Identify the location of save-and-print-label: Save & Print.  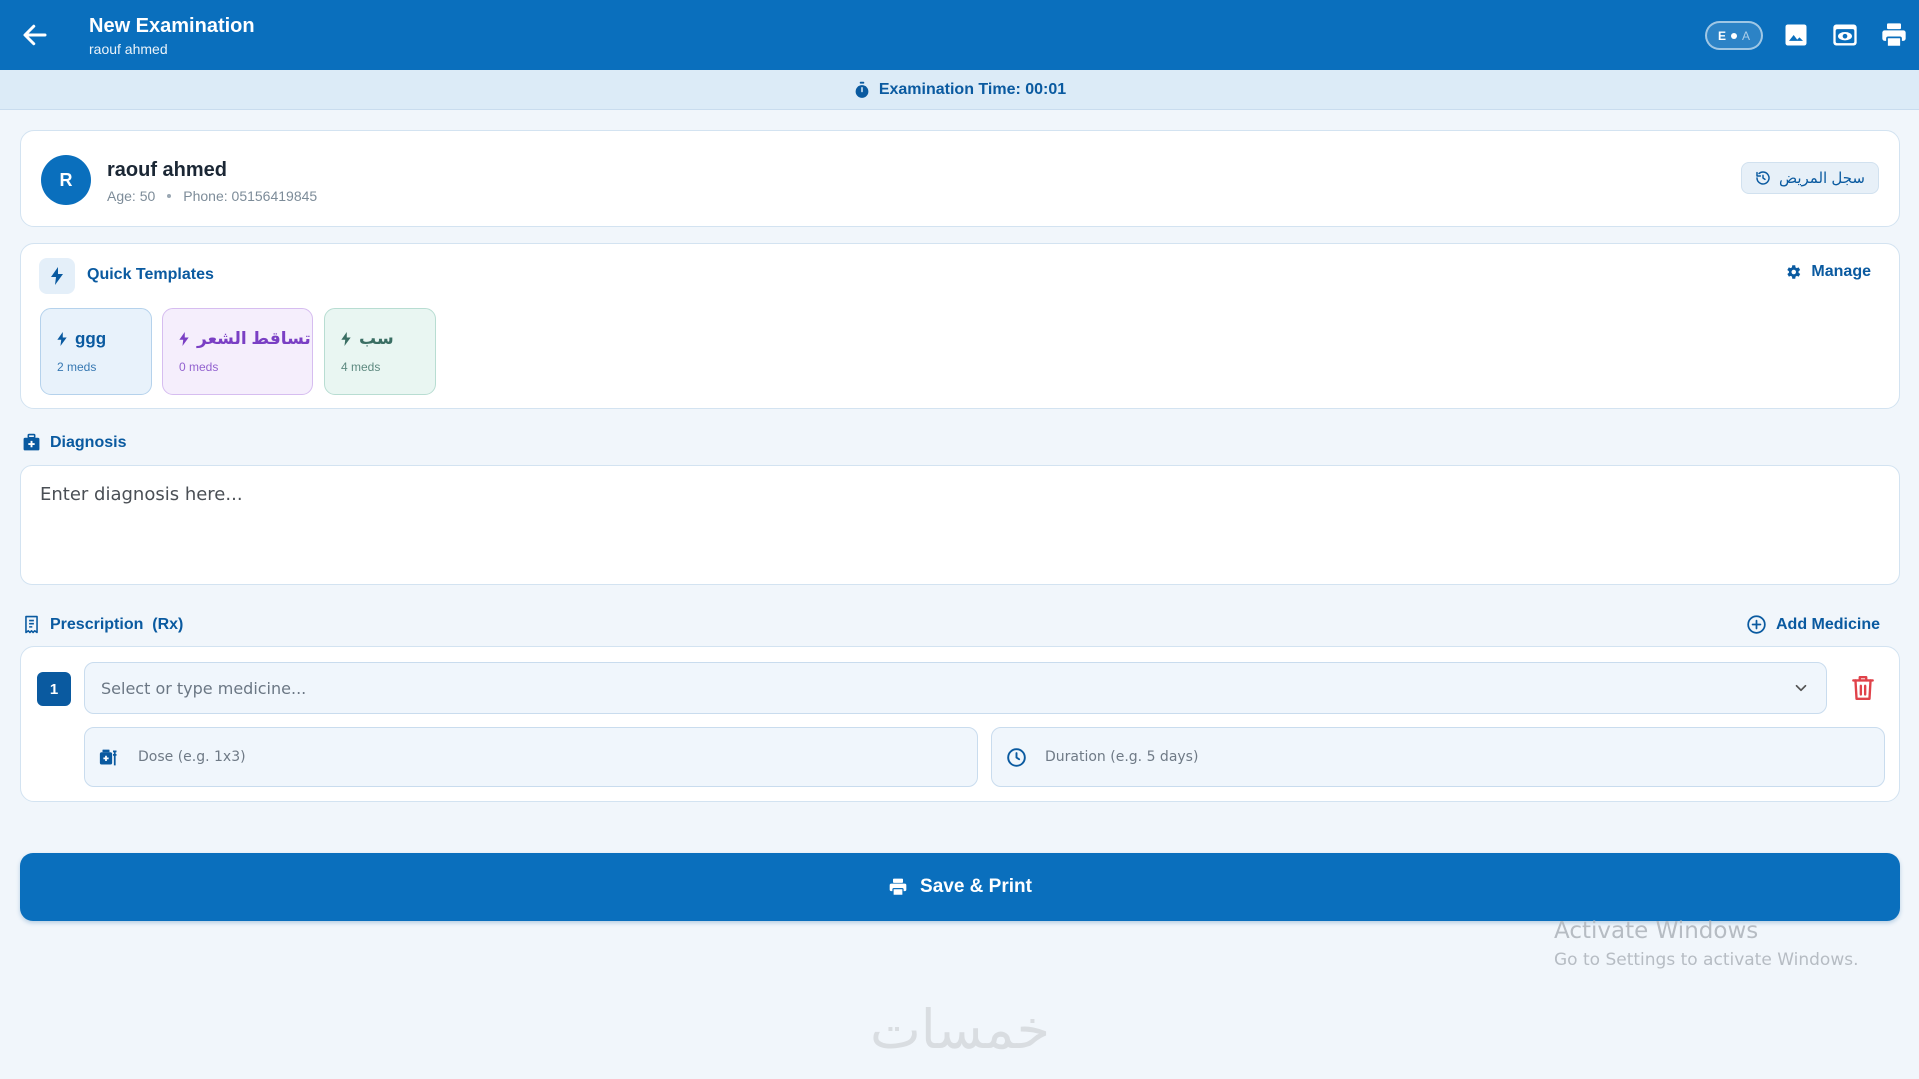
(976, 886).